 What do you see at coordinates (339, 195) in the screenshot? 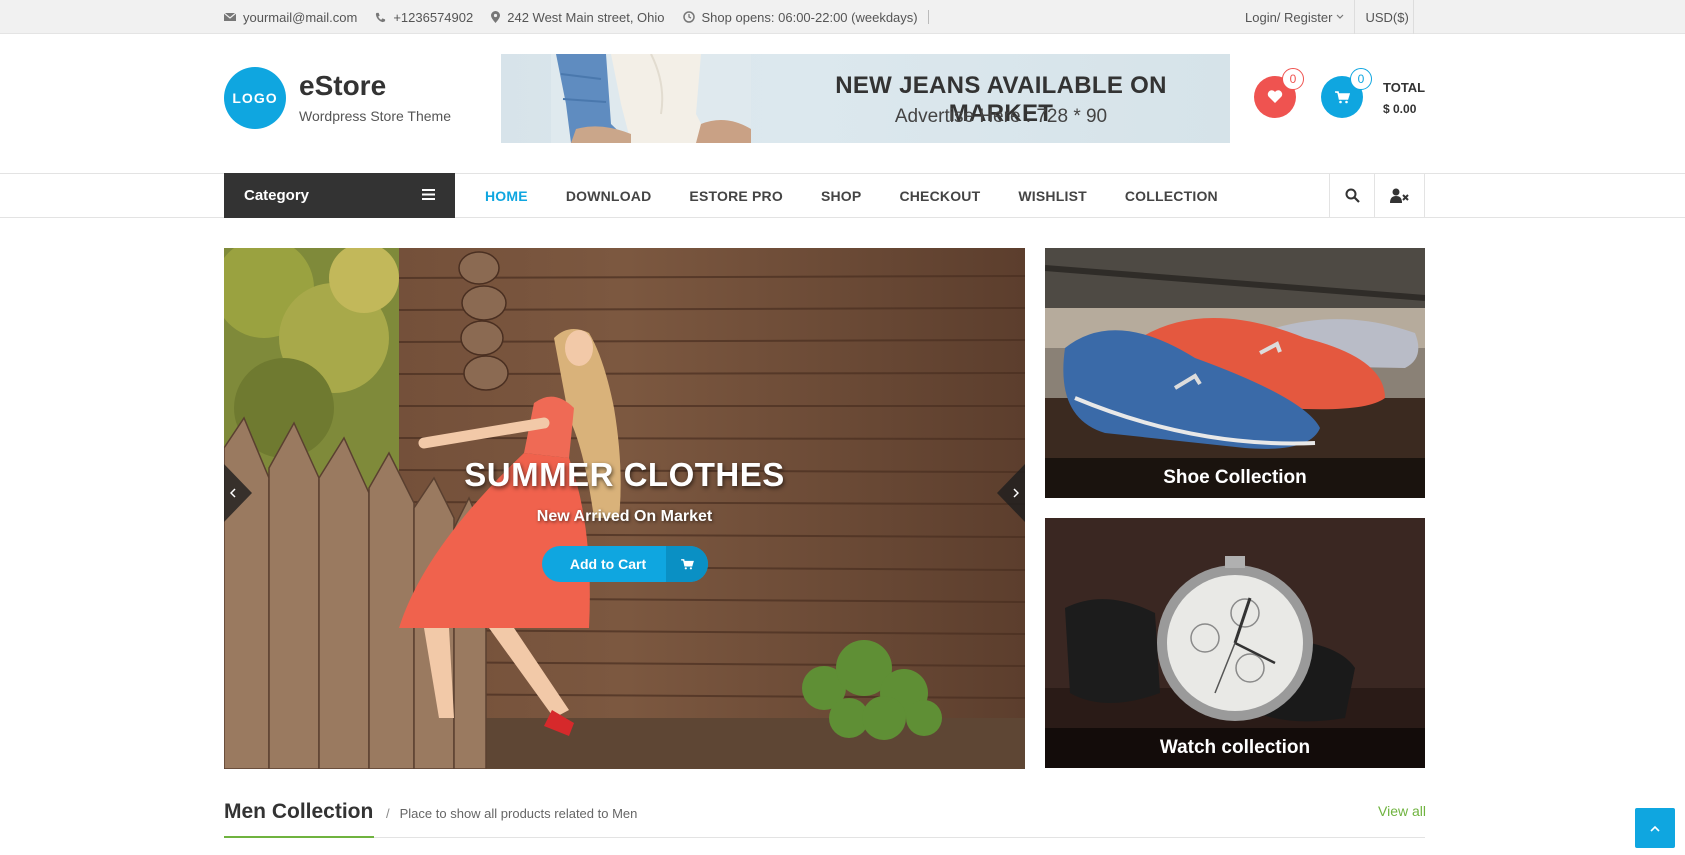
I see `category-menu-button: Category` at bounding box center [339, 195].